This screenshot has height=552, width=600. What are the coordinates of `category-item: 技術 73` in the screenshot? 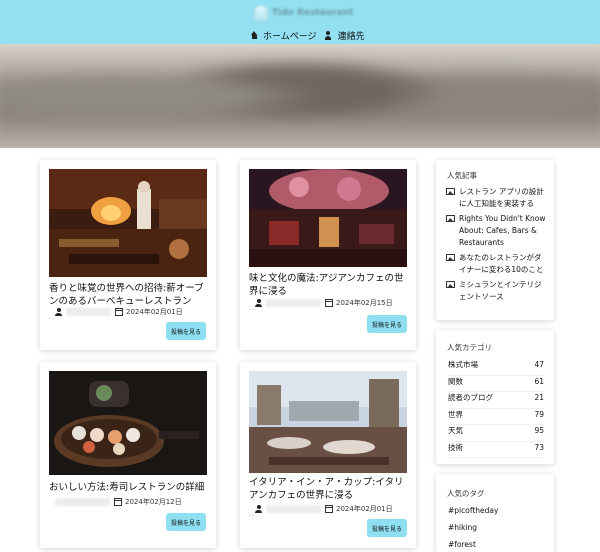 It's located at (496, 450).